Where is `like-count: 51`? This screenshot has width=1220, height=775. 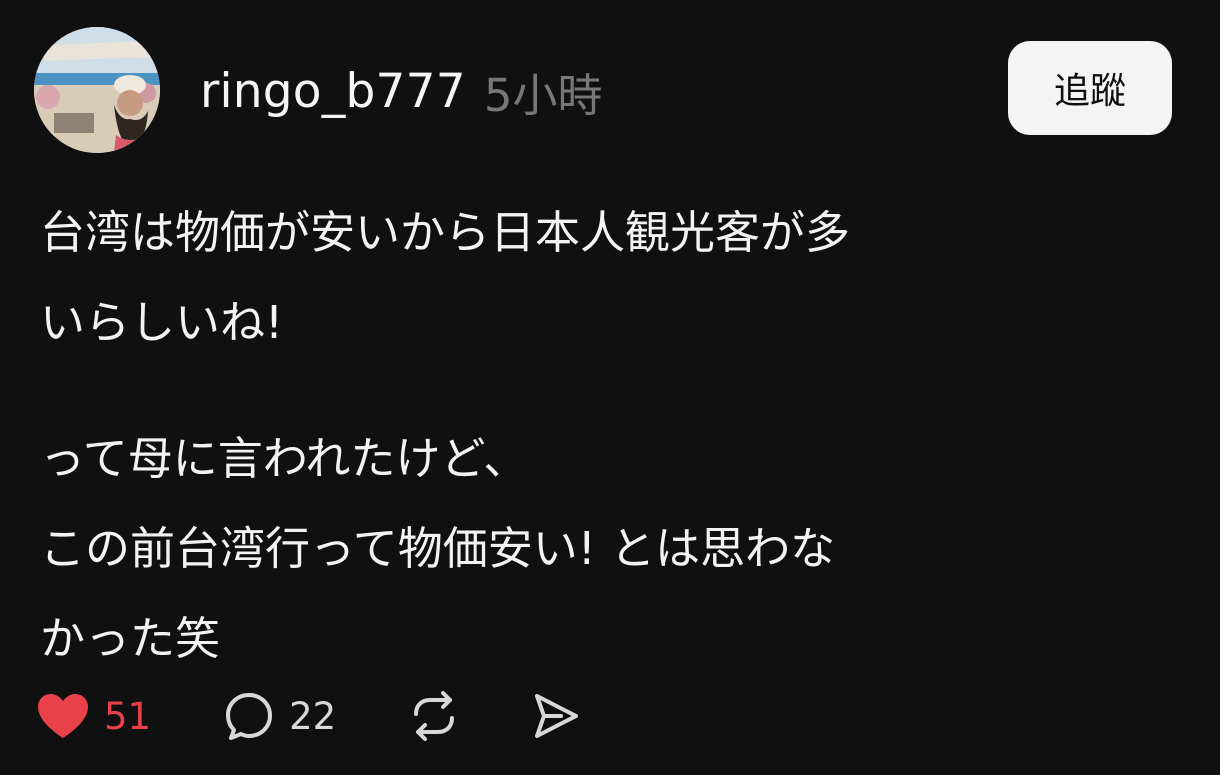
like-count: 51 is located at coordinates (128, 716).